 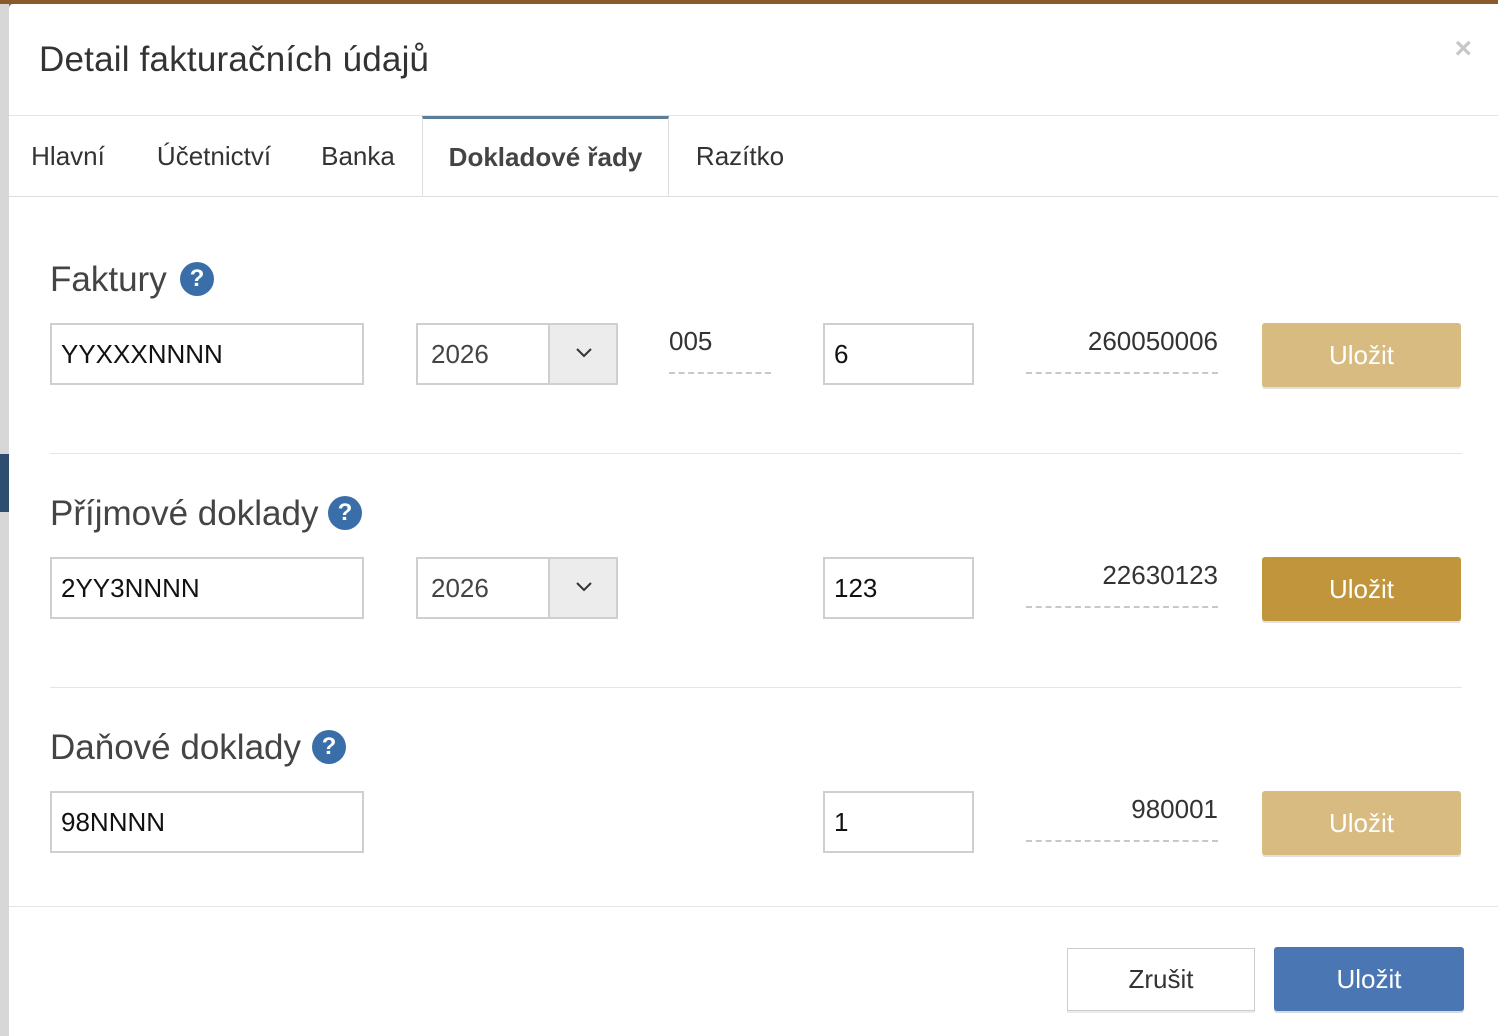 I want to click on year-select-faktury: 2026, so click(x=517, y=354).